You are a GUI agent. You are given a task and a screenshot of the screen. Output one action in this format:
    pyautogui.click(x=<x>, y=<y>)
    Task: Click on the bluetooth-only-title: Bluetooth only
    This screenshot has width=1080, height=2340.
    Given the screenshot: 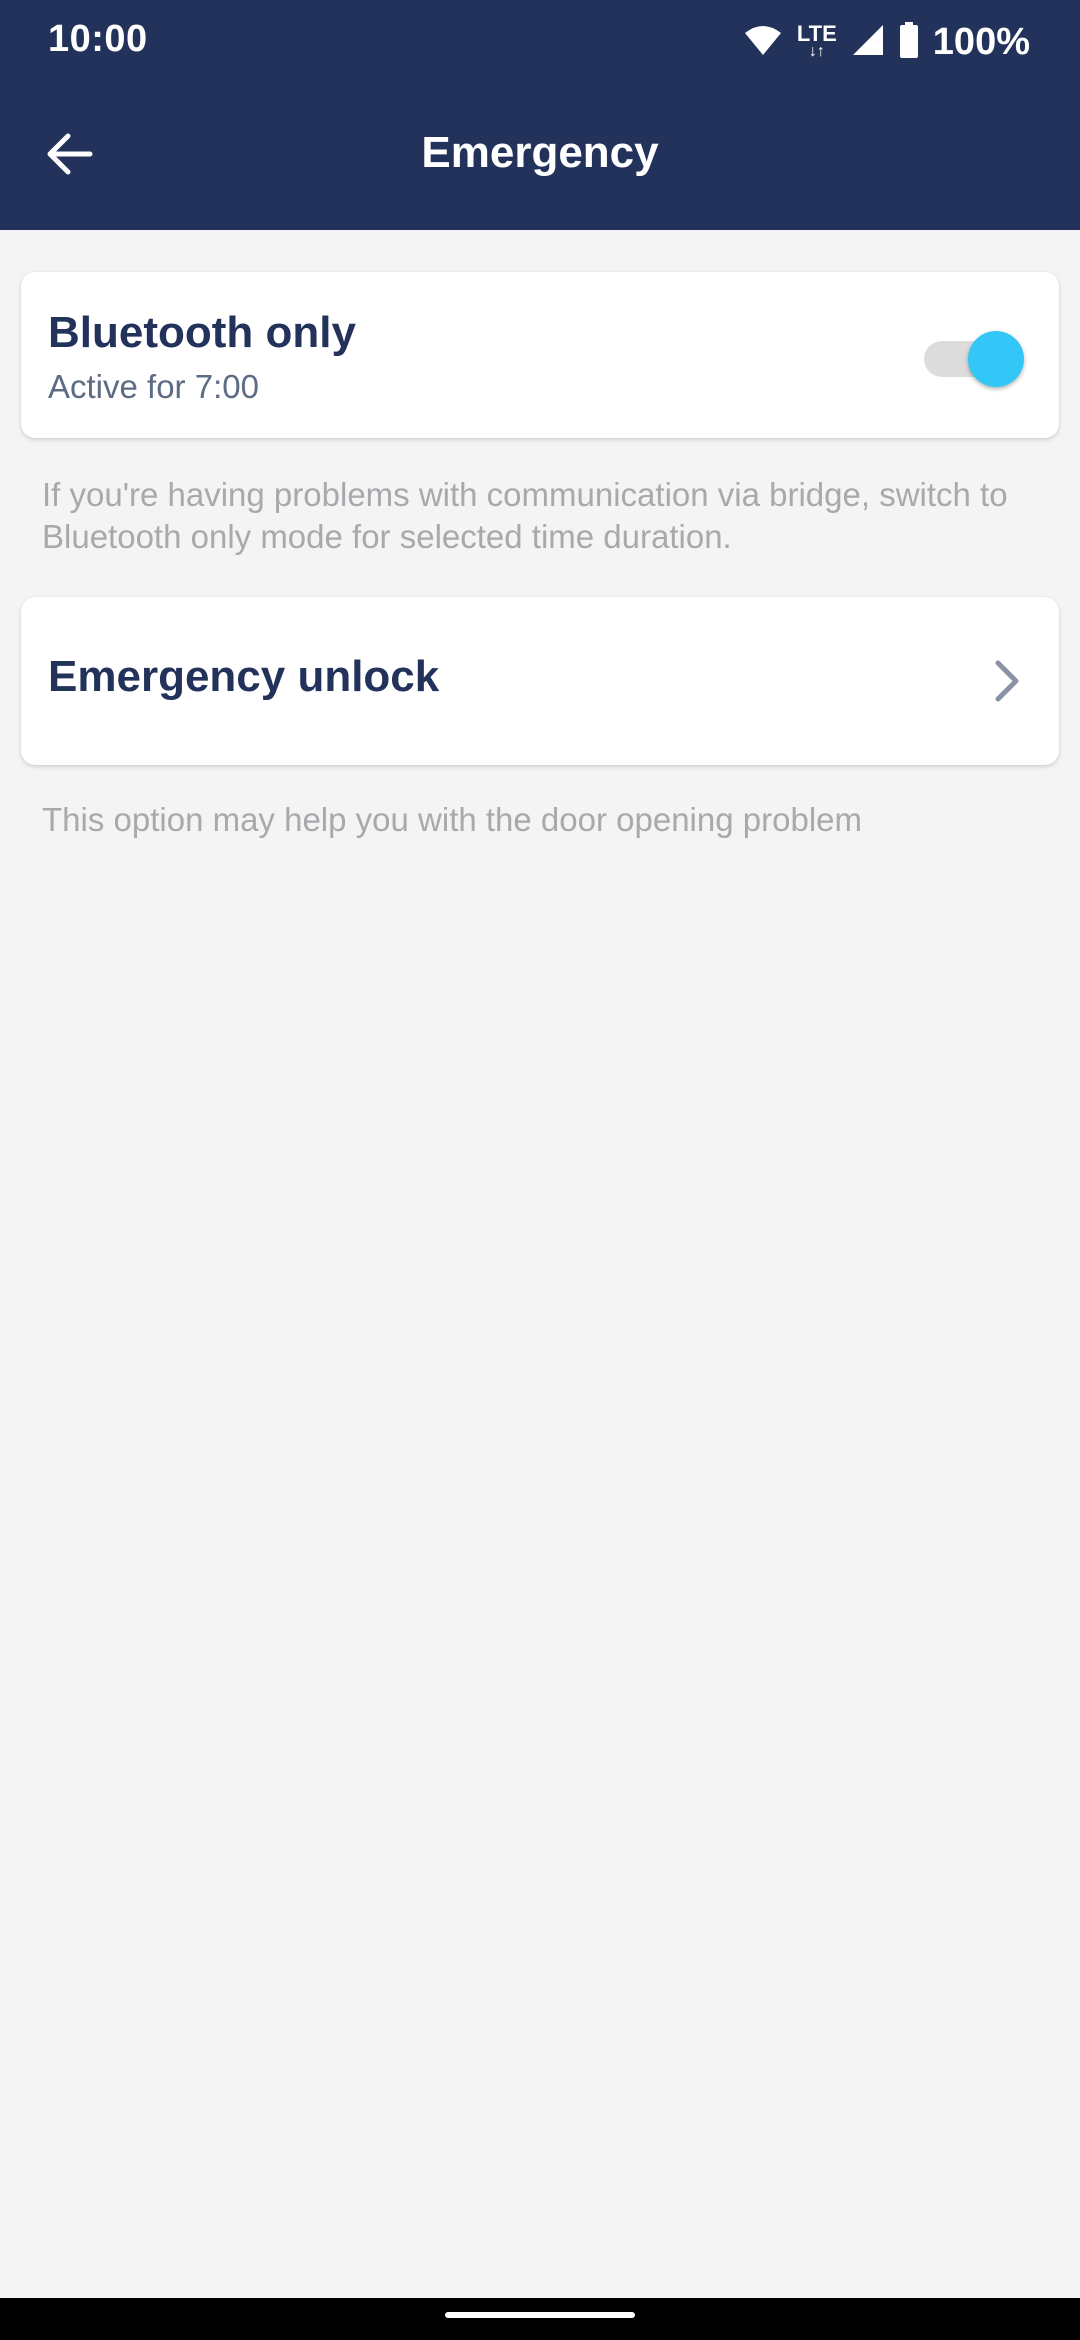 What is the action you would take?
    pyautogui.click(x=202, y=332)
    